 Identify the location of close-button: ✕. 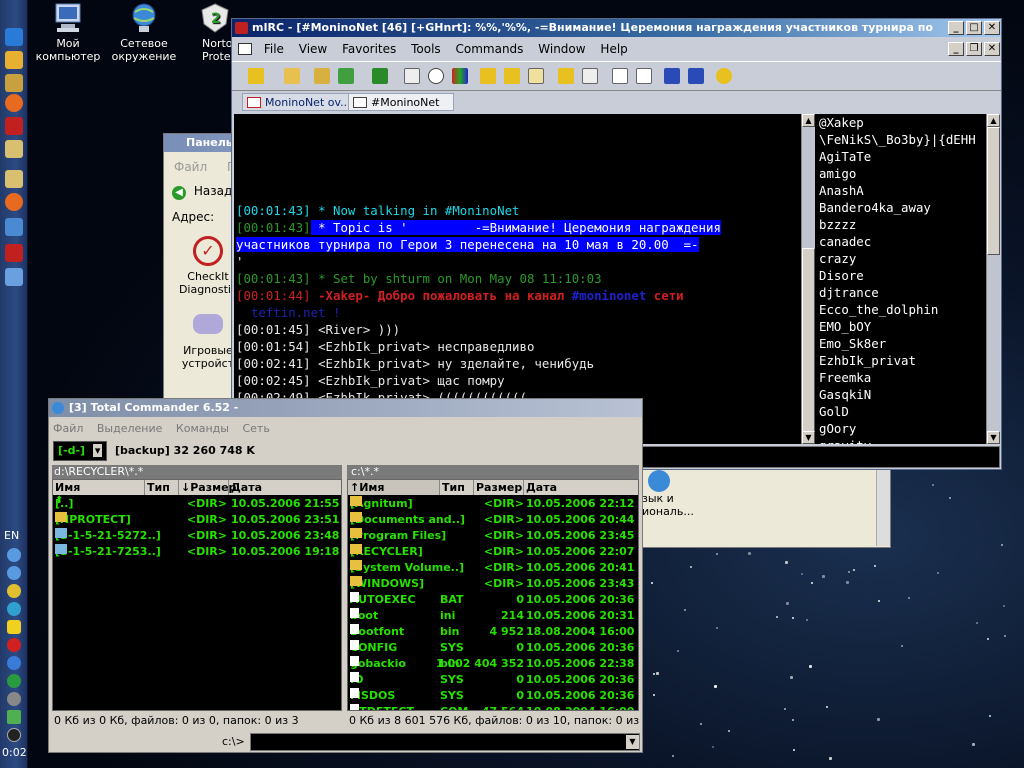
(992, 28).